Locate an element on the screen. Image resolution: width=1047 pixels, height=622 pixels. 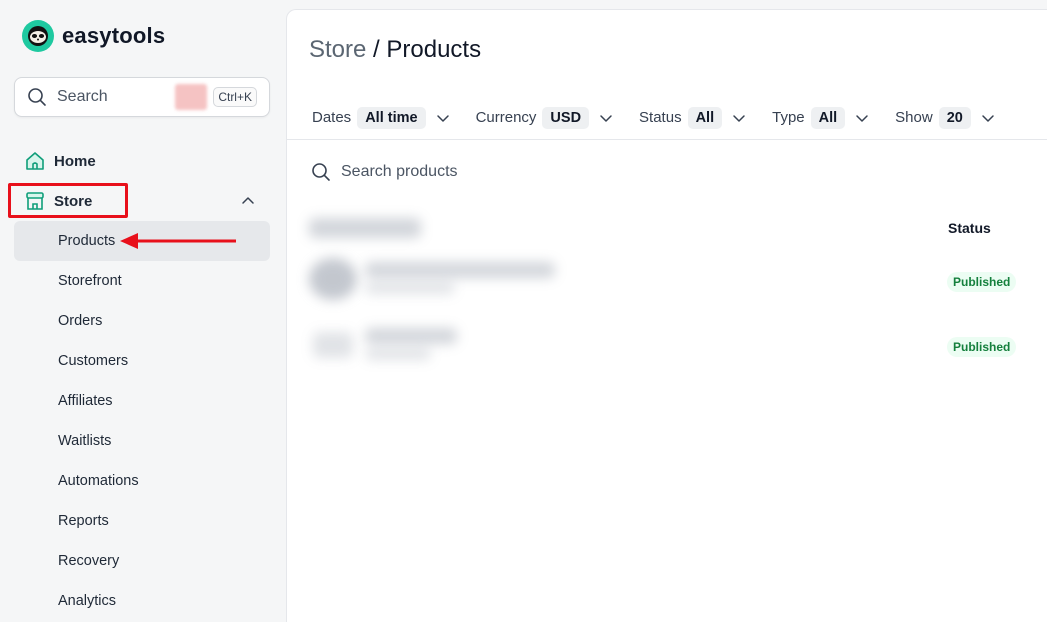
sidebar-item-customers: Customers is located at coordinates (142, 361).